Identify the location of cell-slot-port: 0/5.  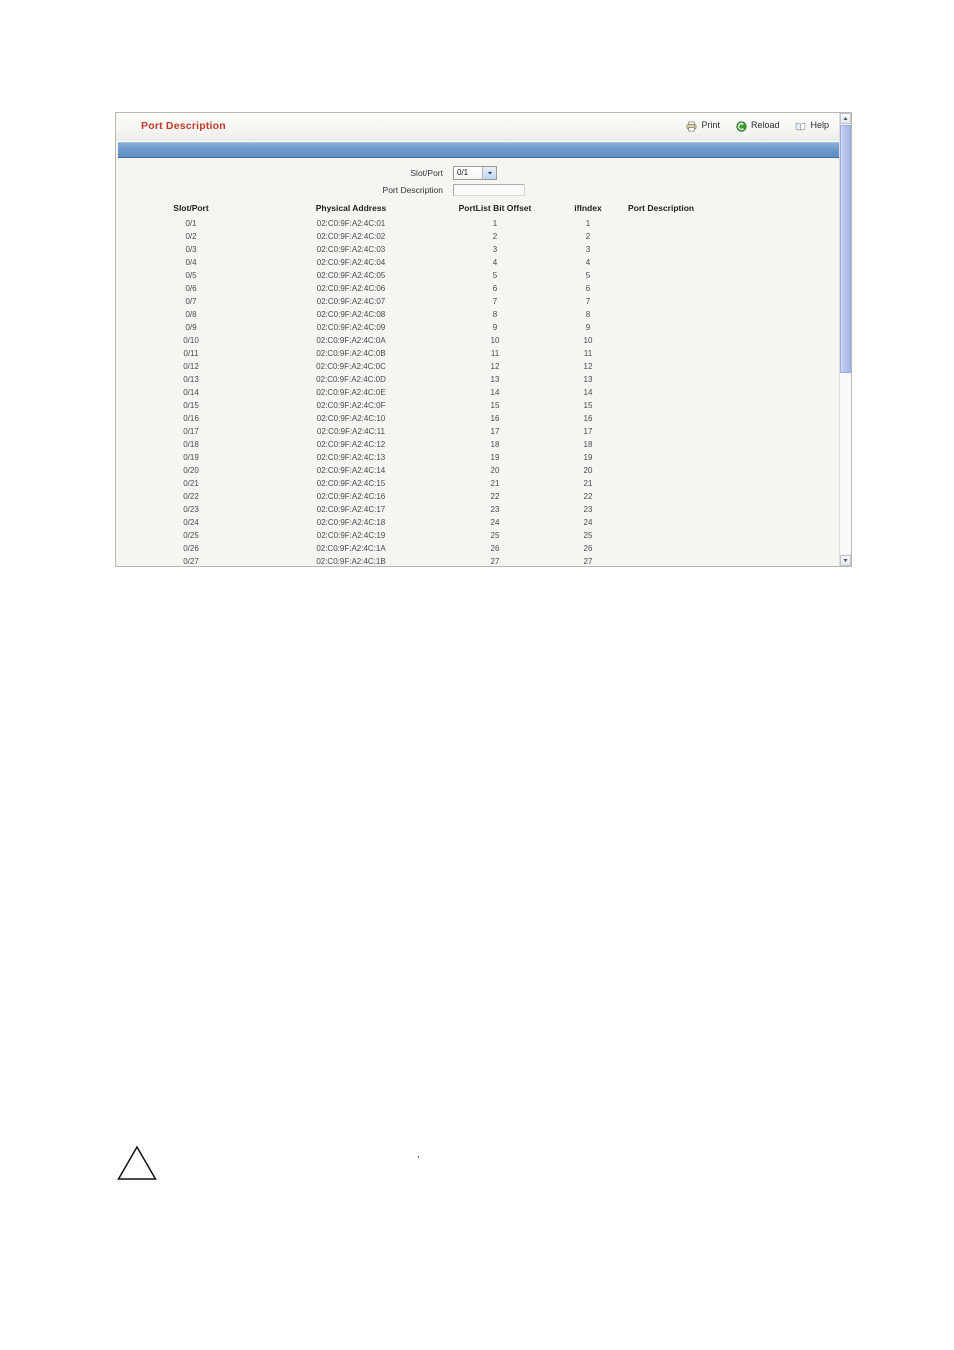
(191, 275).